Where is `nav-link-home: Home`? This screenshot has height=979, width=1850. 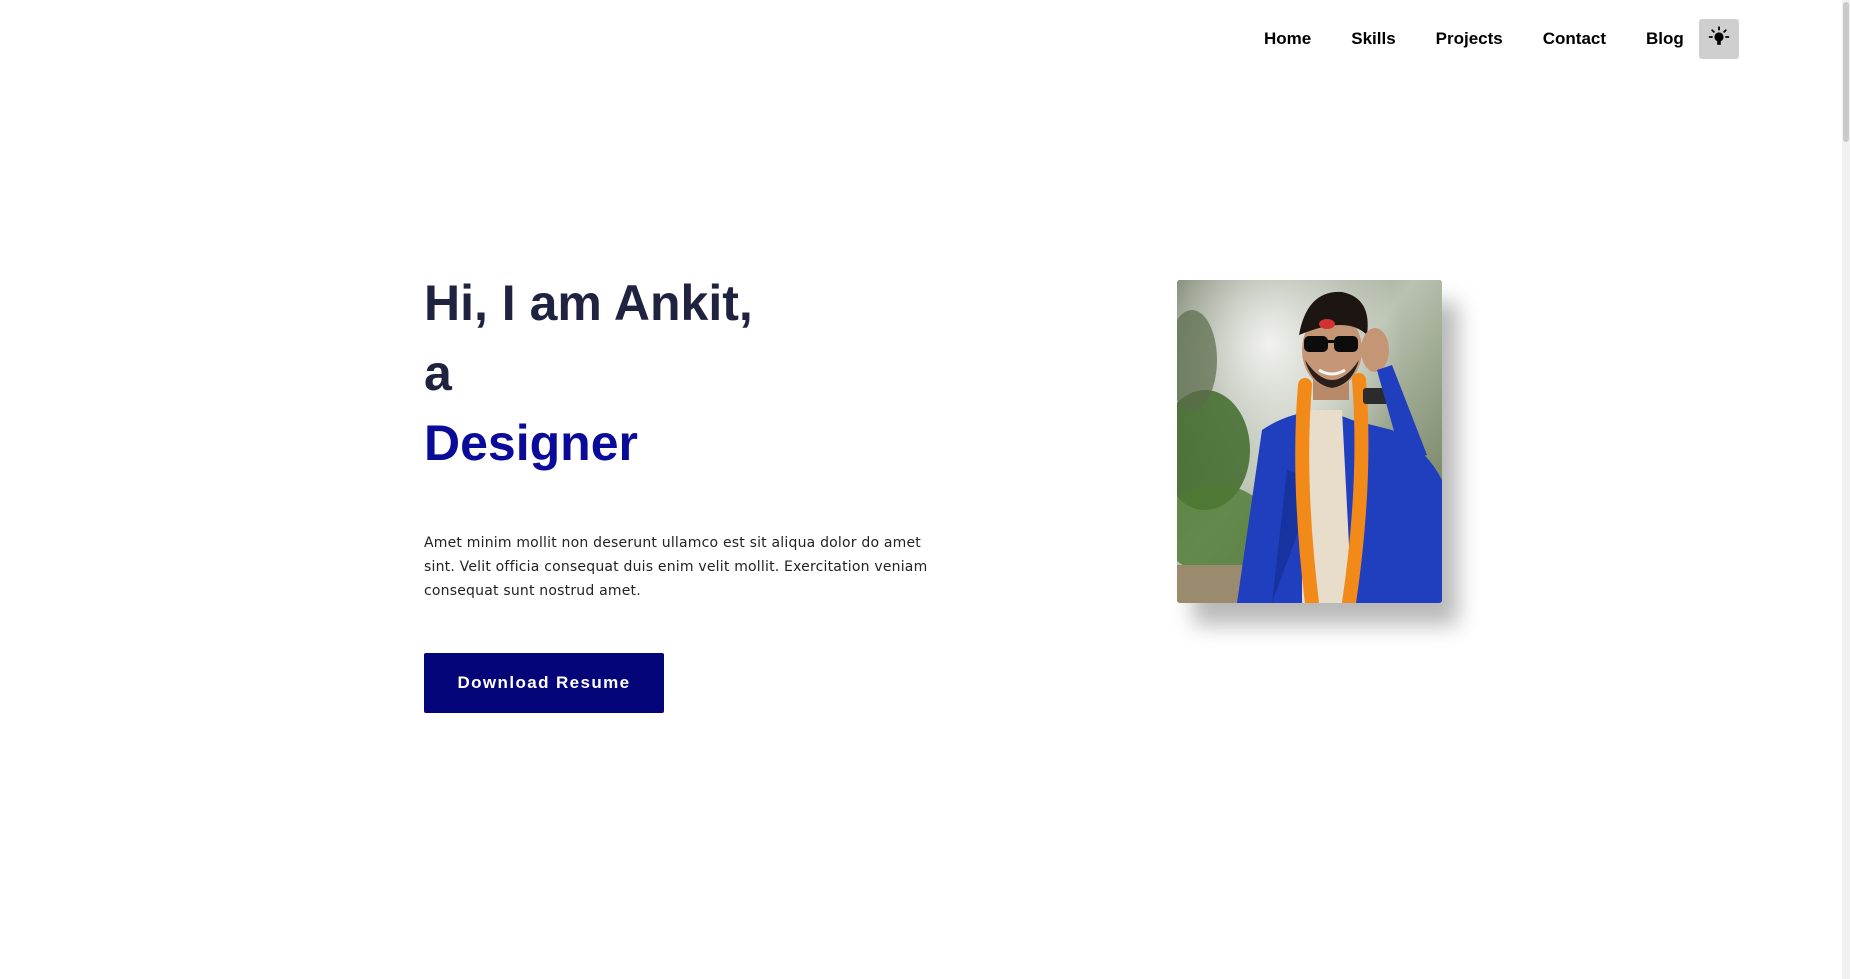 nav-link-home: Home is located at coordinates (1287, 39).